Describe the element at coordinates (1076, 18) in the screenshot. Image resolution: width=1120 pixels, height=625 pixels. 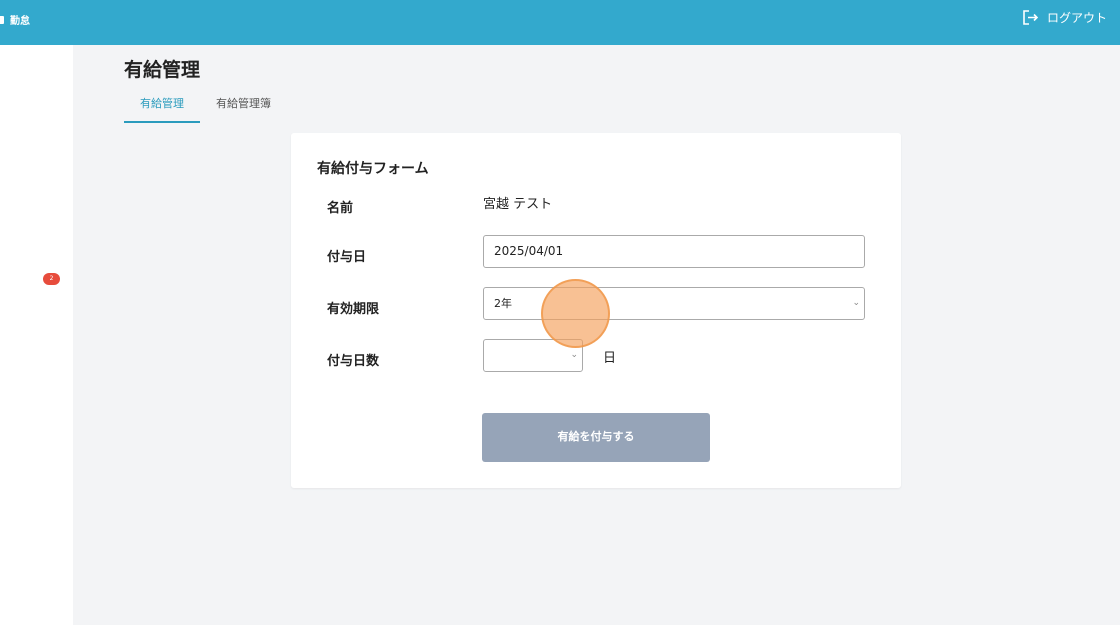
I see `logout-label: ログアウト` at that location.